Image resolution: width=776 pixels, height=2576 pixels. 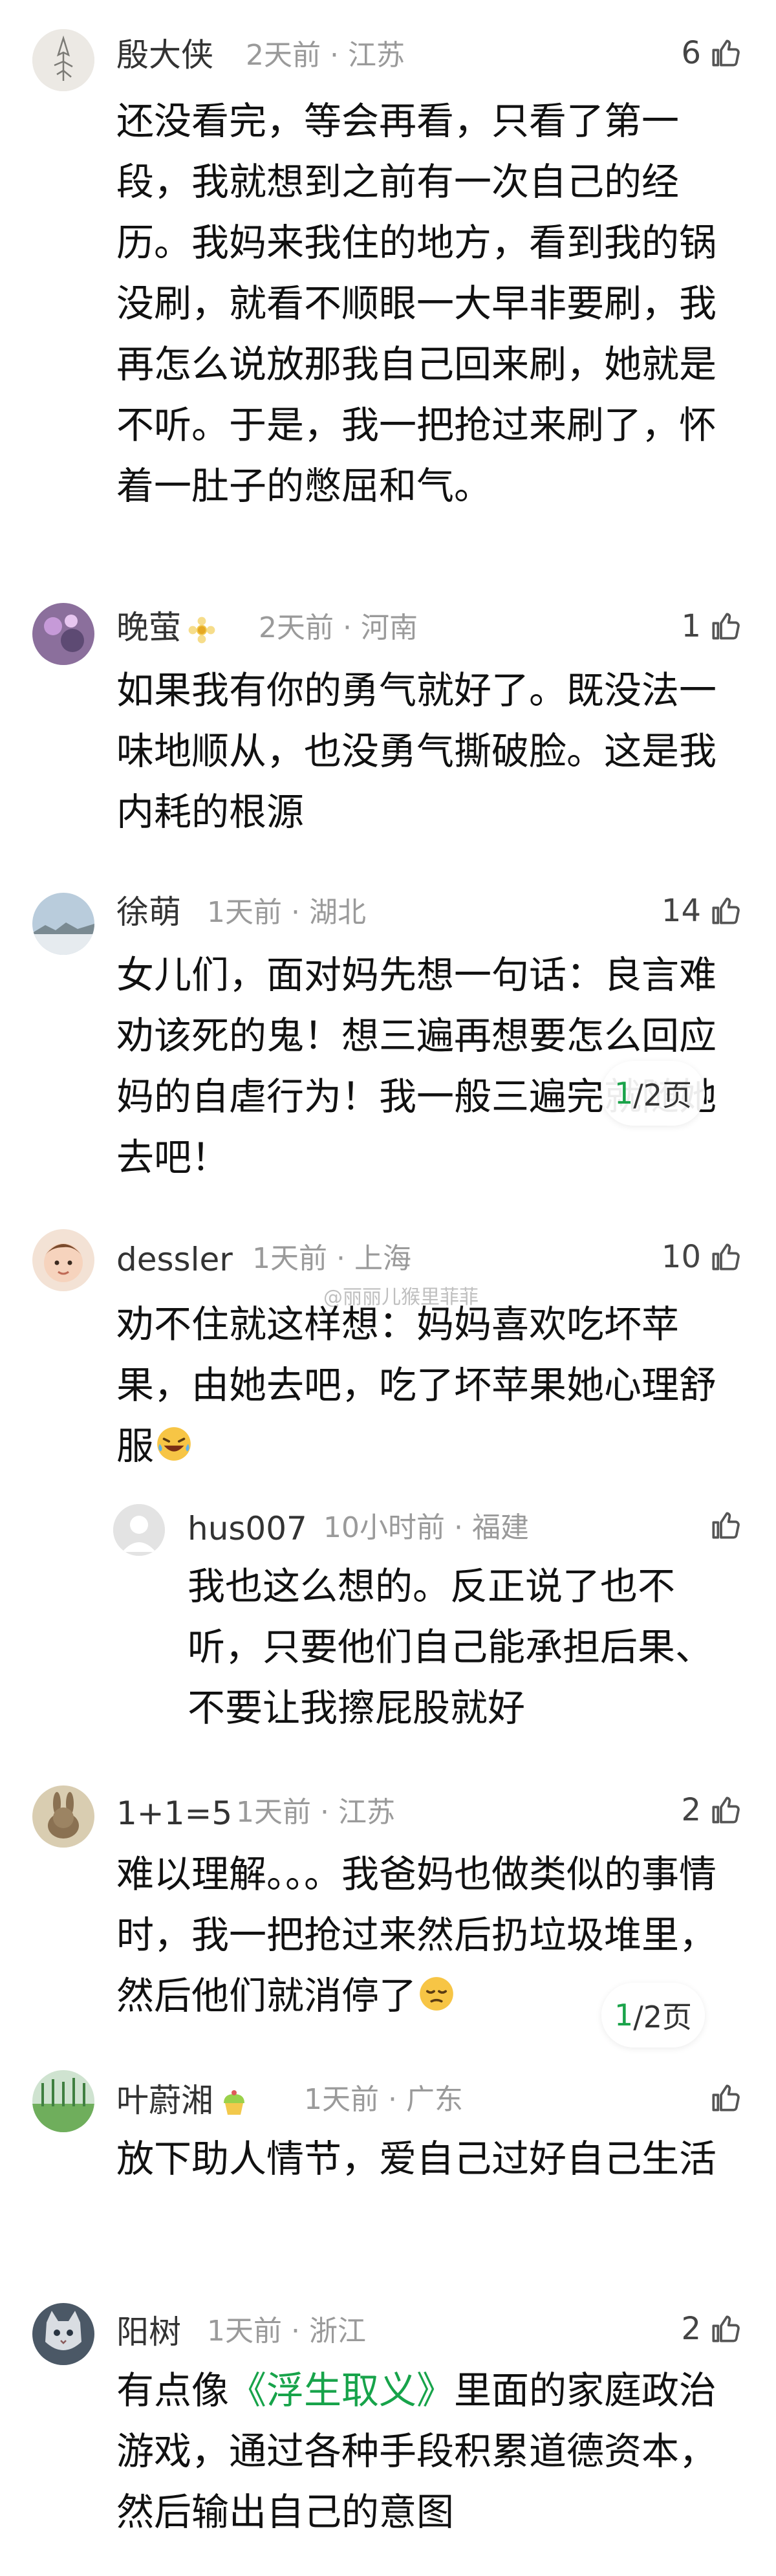 I want to click on flower-badge-icon, so click(x=201, y=630).